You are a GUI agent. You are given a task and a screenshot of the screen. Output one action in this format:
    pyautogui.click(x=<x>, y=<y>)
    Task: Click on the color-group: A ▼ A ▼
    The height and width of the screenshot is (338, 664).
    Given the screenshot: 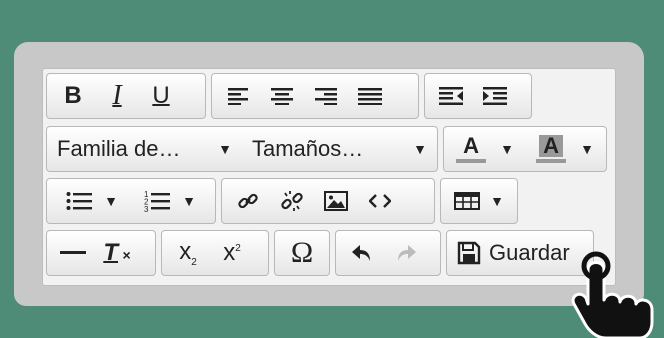 What is the action you would take?
    pyautogui.click(x=525, y=149)
    